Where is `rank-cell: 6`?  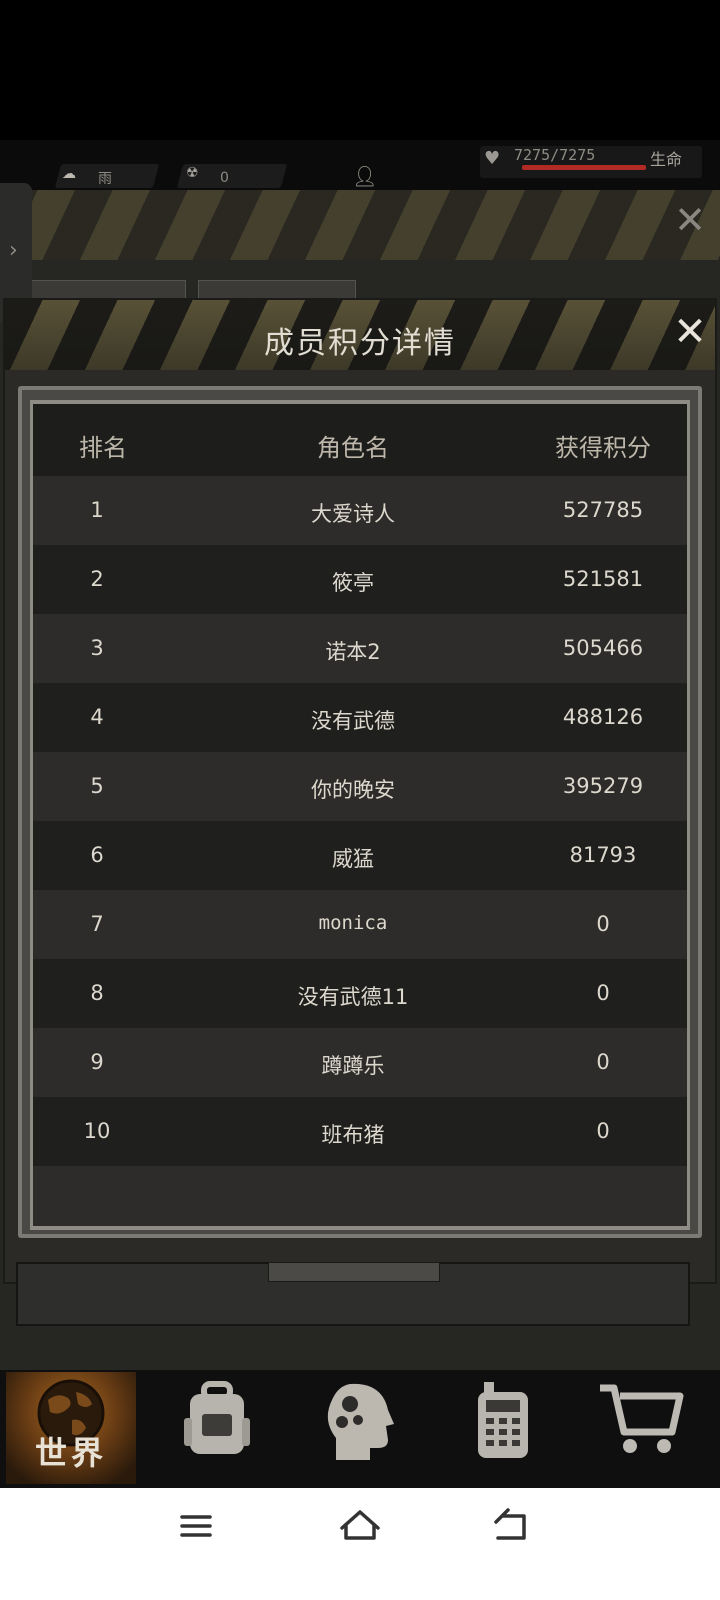 rank-cell: 6 is located at coordinates (97, 855).